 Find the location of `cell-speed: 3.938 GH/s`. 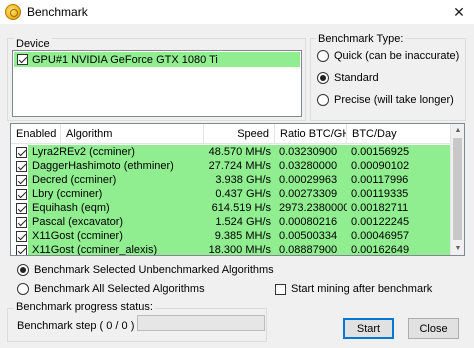

cell-speed: 3.938 GH/s is located at coordinates (239, 180).